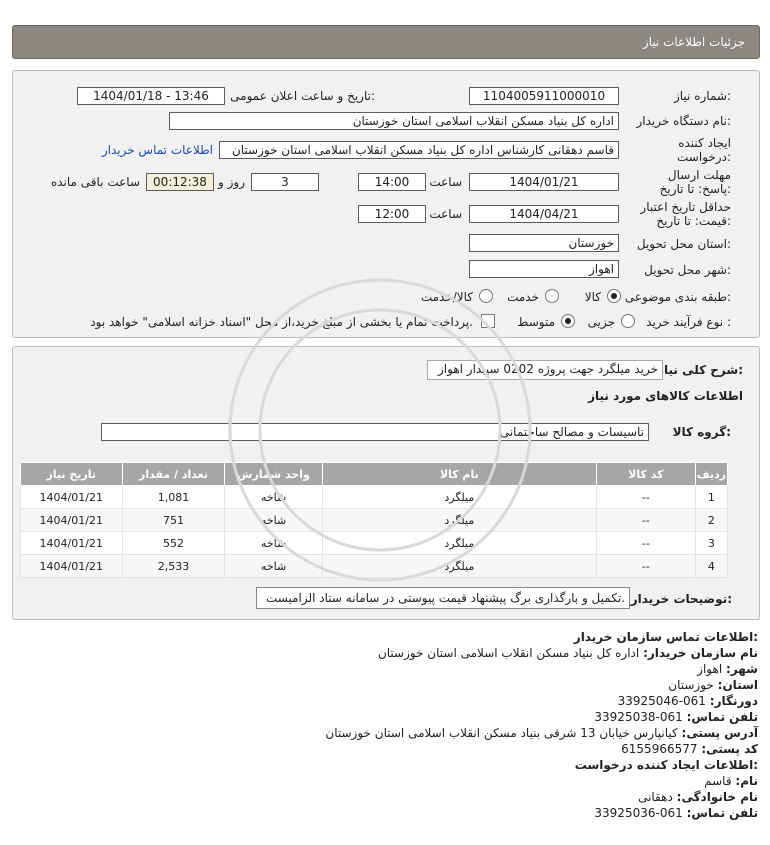 This screenshot has height=845, width=770. I want to click on contact-fax-line: دورنگار: 061-33925046, so click(688, 701).